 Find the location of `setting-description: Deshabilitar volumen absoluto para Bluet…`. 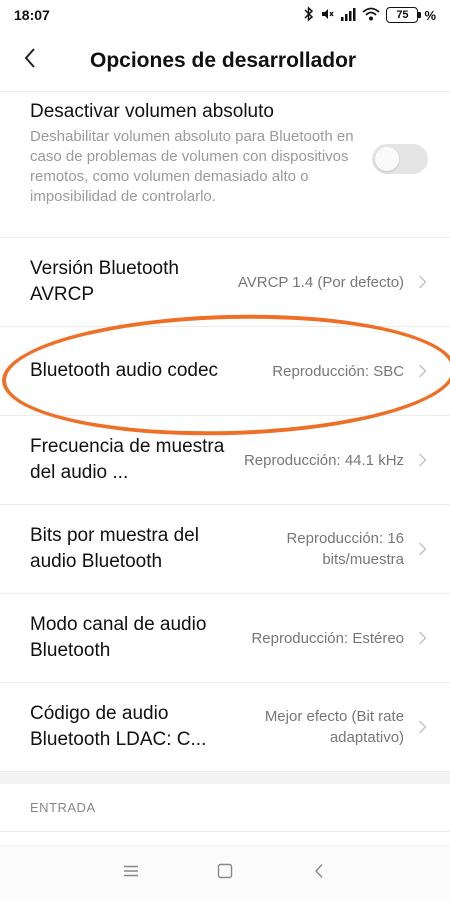

setting-description: Deshabilitar volumen absoluto para Bluet… is located at coordinates (192, 166).